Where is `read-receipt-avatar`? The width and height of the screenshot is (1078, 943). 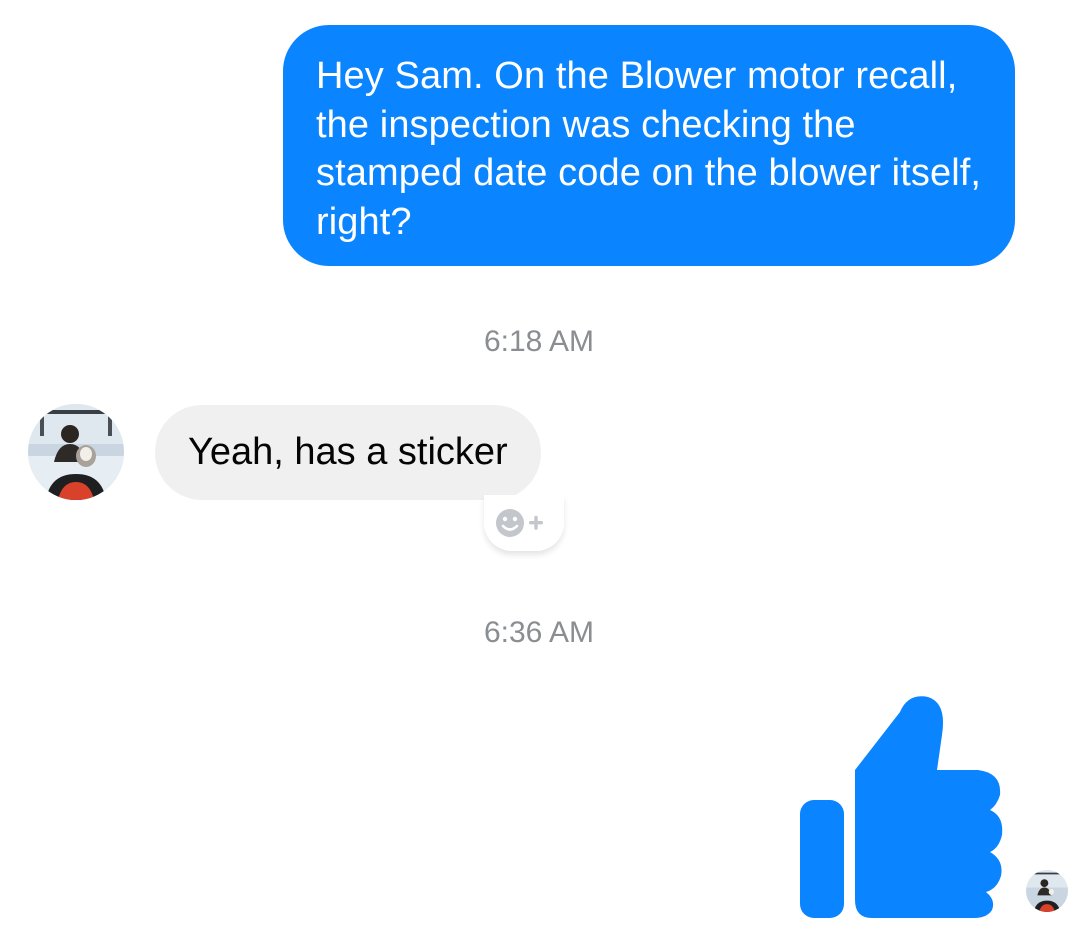
read-receipt-avatar is located at coordinates (1047, 891).